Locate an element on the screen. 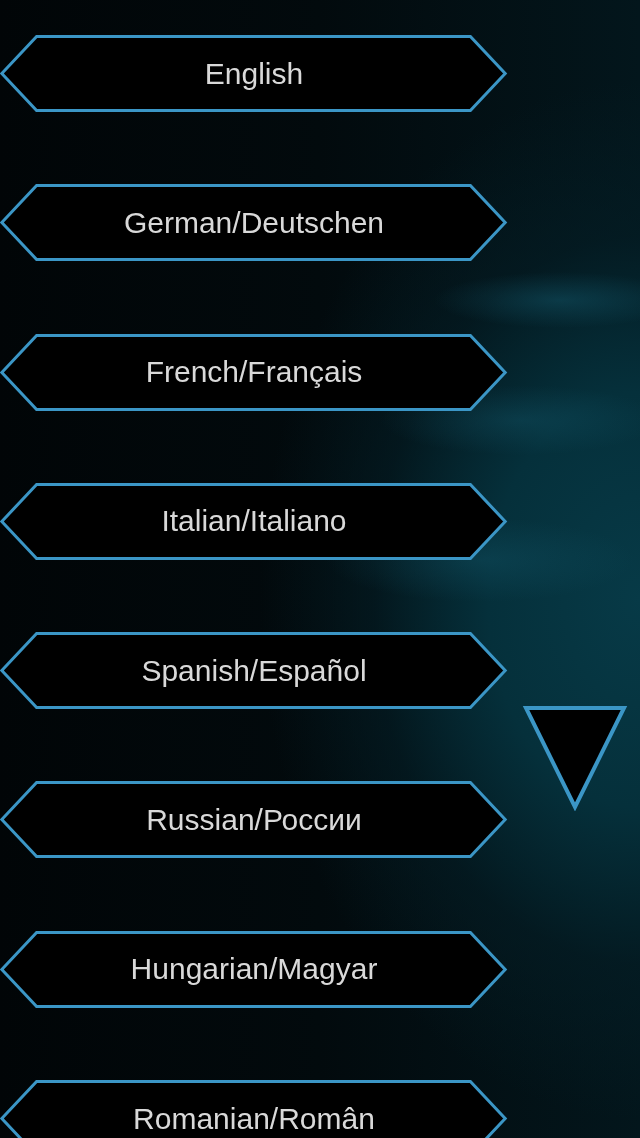  language-button: Romanian/Român is located at coordinates (254, 1109).